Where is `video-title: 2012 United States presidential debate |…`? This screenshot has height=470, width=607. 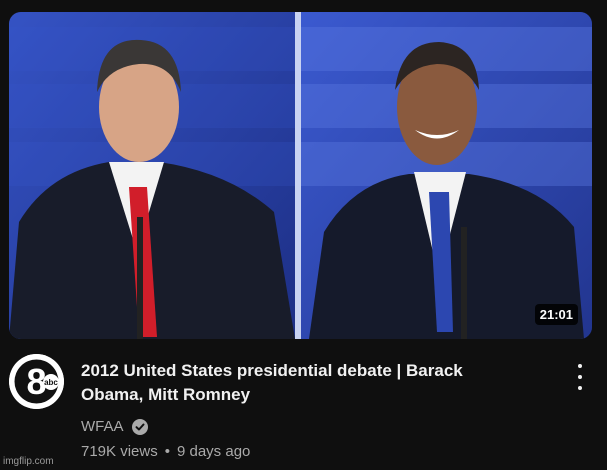 video-title: 2012 United States presidential debate |… is located at coordinates (296, 383).